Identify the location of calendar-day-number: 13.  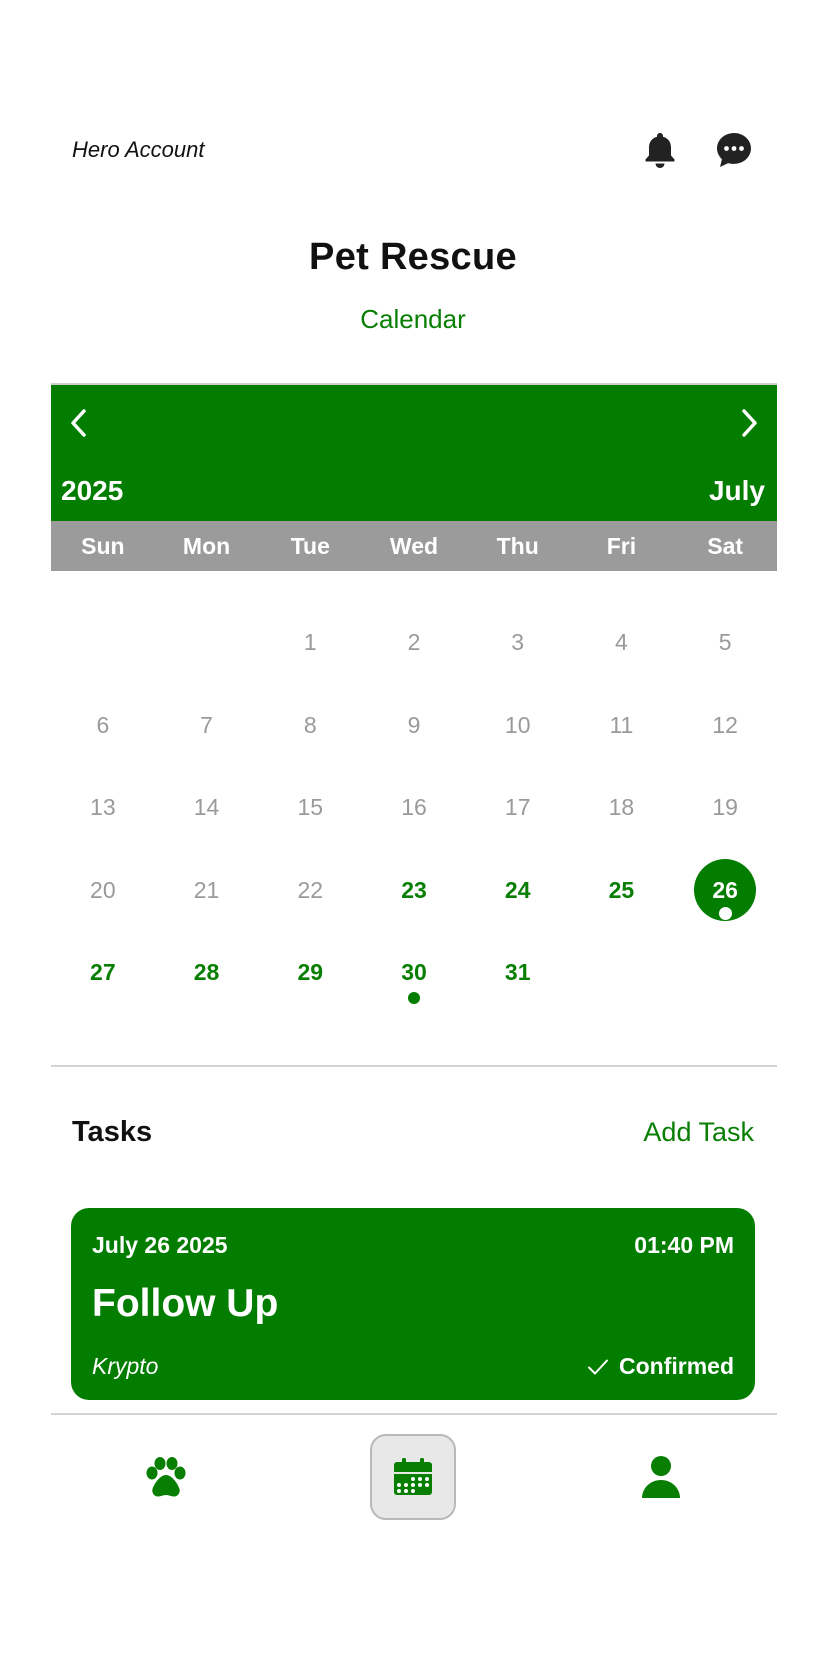
(103, 807).